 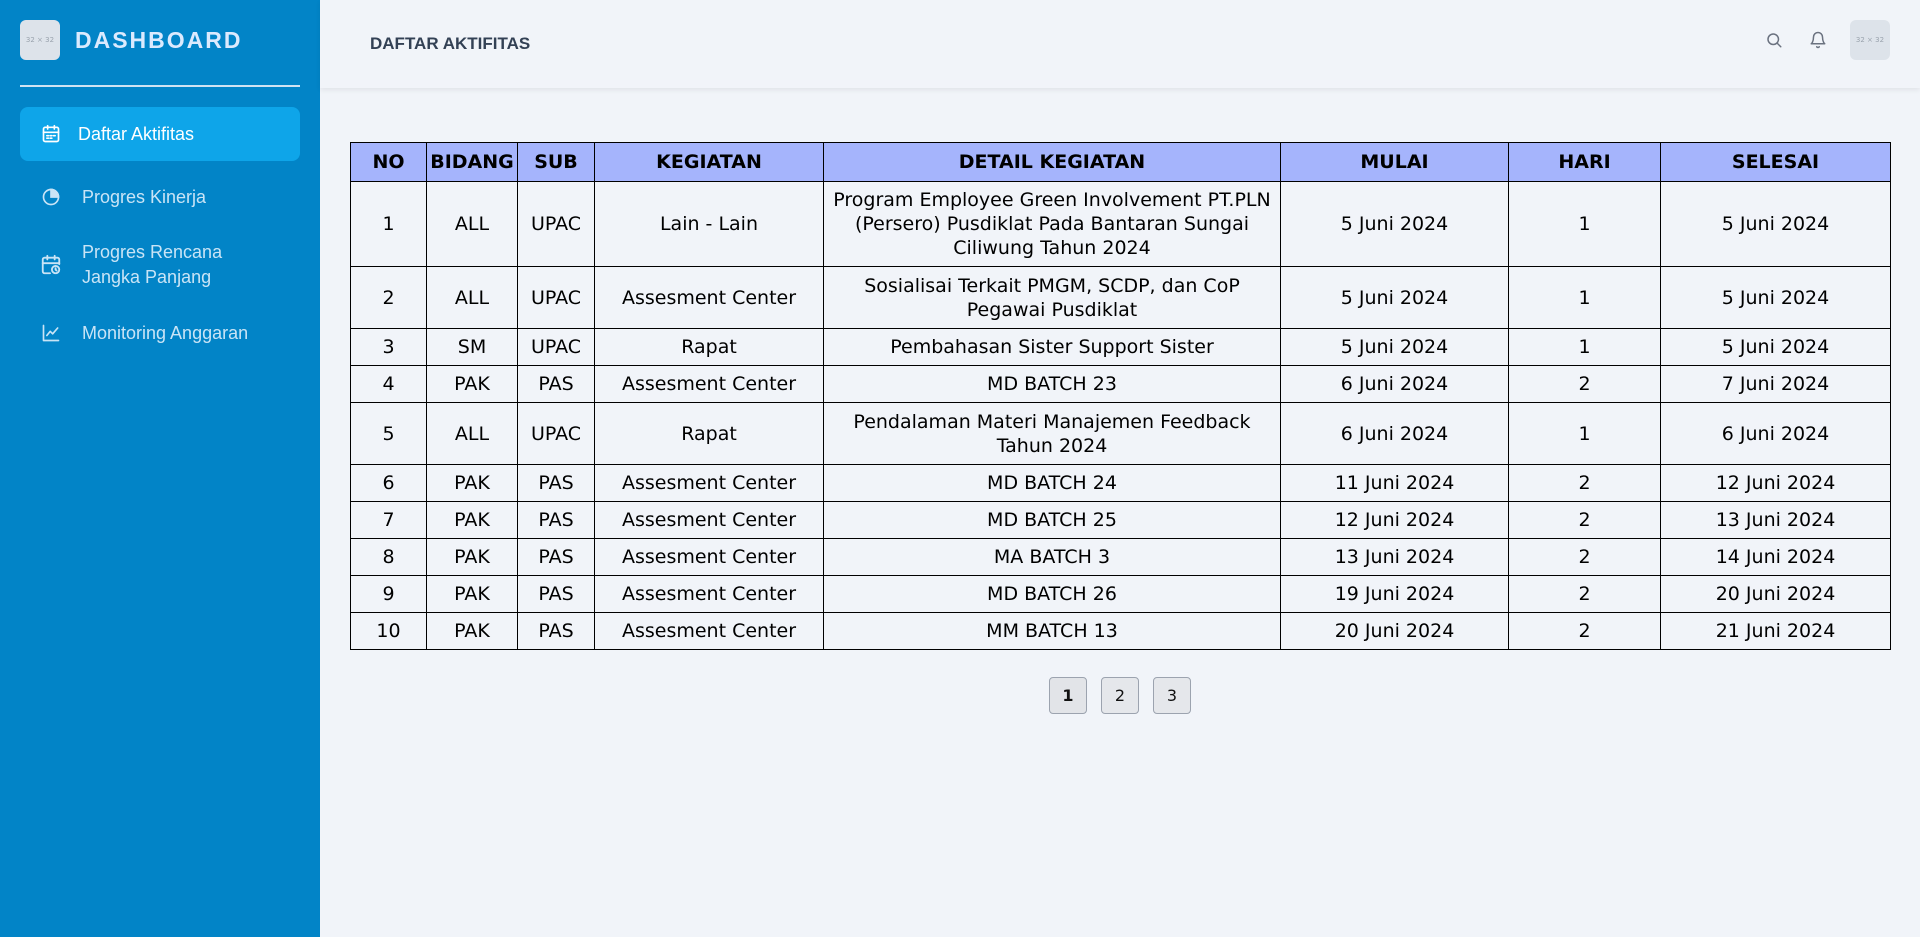 I want to click on column-header: DETAIL KEGIATAN, so click(x=1052, y=162).